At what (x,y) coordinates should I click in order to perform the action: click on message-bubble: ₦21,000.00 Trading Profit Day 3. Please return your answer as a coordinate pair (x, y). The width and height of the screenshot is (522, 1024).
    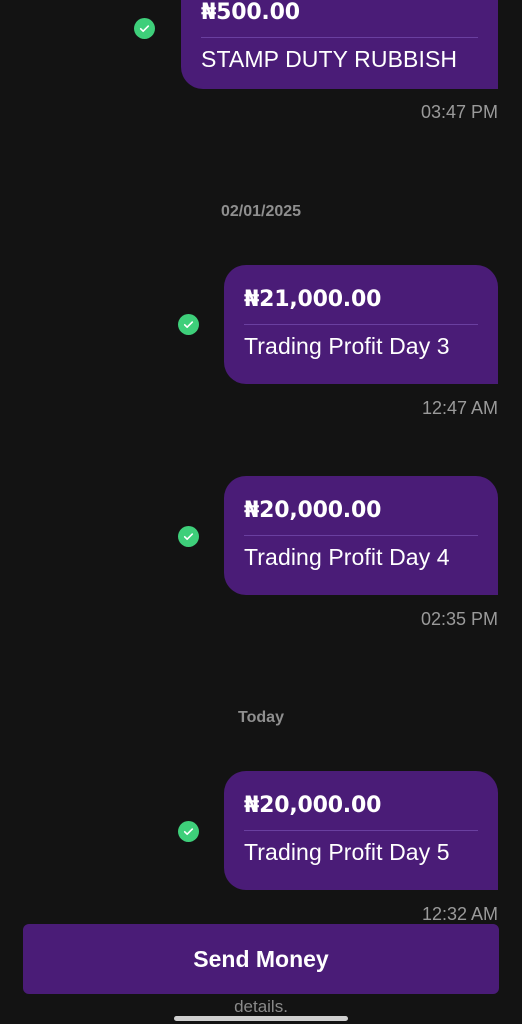
    Looking at the image, I should click on (361, 324).